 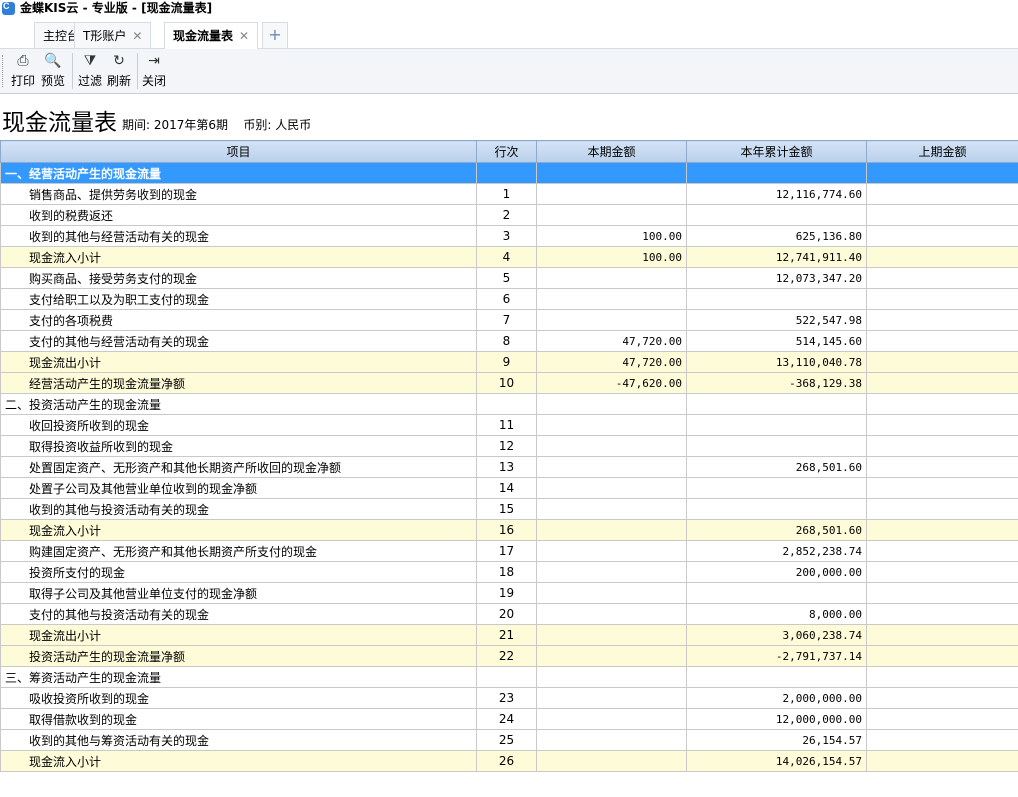 I want to click on cell-line: 15, so click(x=506, y=509).